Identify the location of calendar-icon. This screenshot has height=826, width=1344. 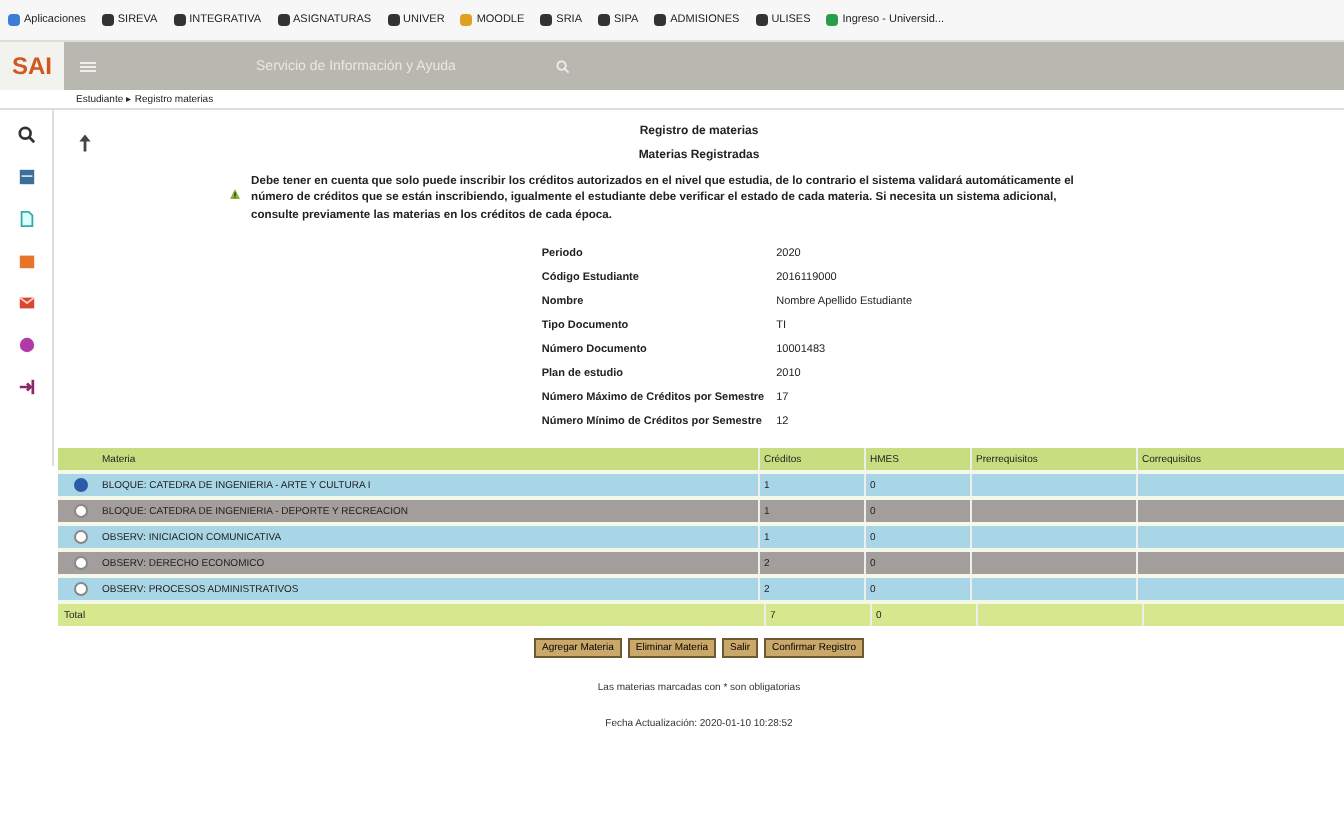
(26, 177).